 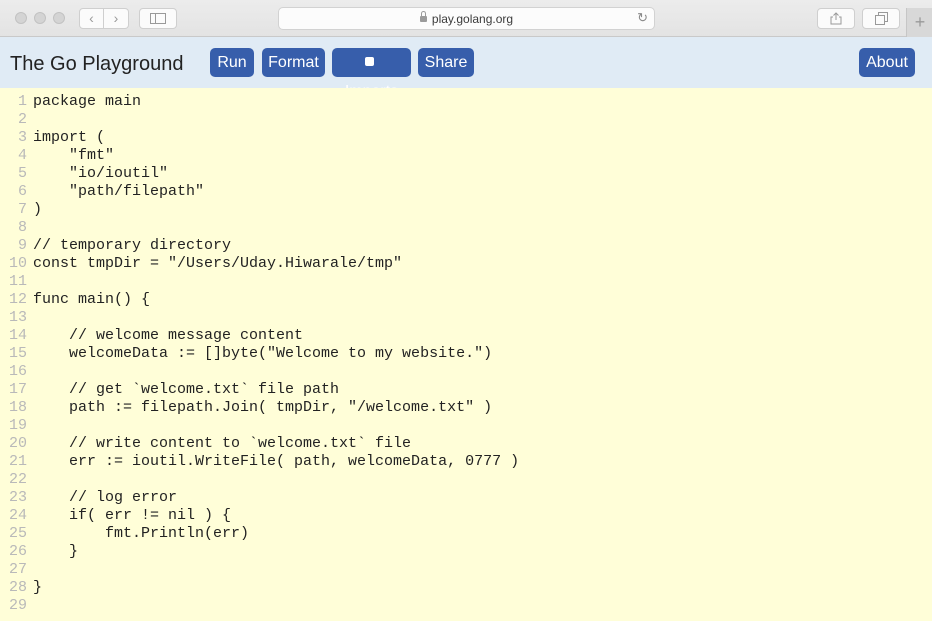 I want to click on code-text: // write content to `welcome.txt` file, so click(x=219, y=443).